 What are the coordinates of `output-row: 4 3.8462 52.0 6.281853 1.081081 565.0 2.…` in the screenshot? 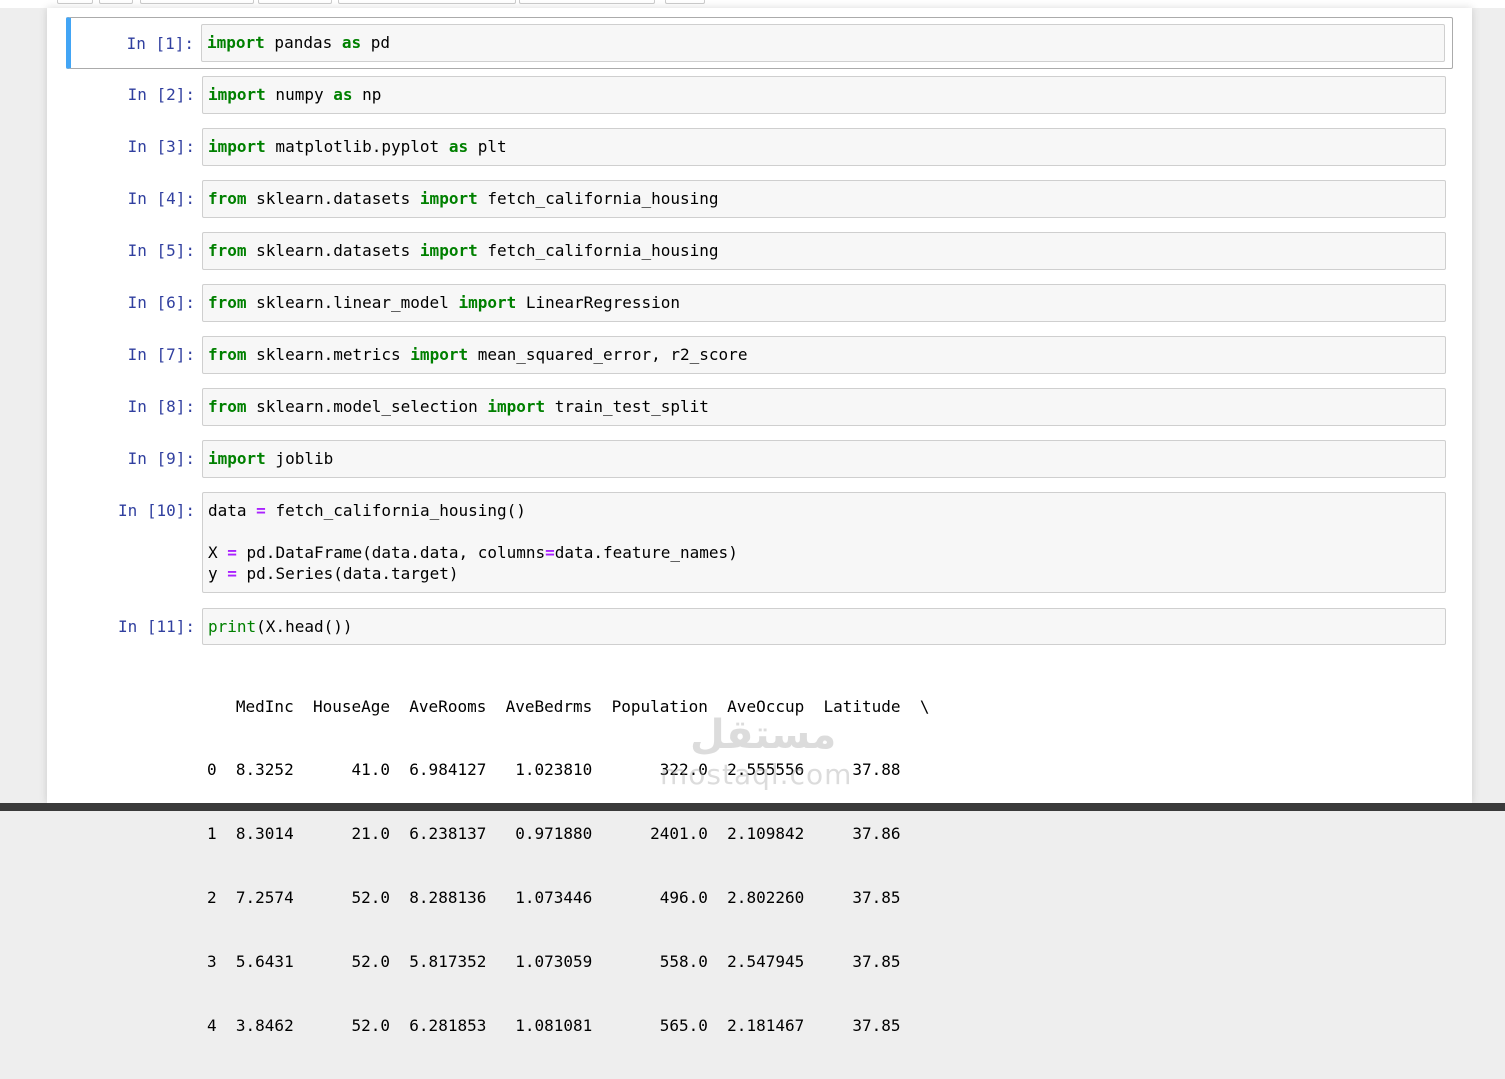 It's located at (554, 1026).